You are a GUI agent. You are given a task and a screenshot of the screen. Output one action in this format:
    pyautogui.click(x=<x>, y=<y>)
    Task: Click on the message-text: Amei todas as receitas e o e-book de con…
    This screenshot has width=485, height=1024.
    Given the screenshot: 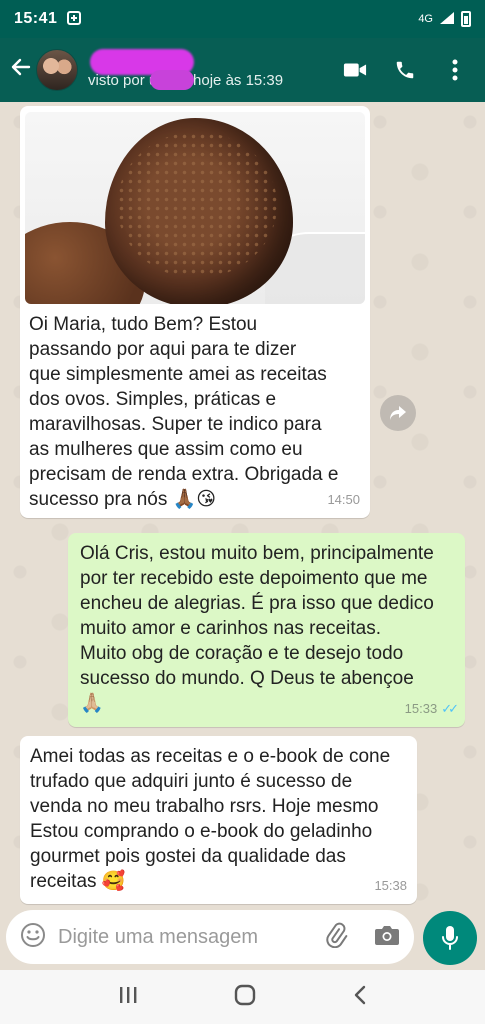 What is the action you would take?
    pyautogui.click(x=210, y=819)
    